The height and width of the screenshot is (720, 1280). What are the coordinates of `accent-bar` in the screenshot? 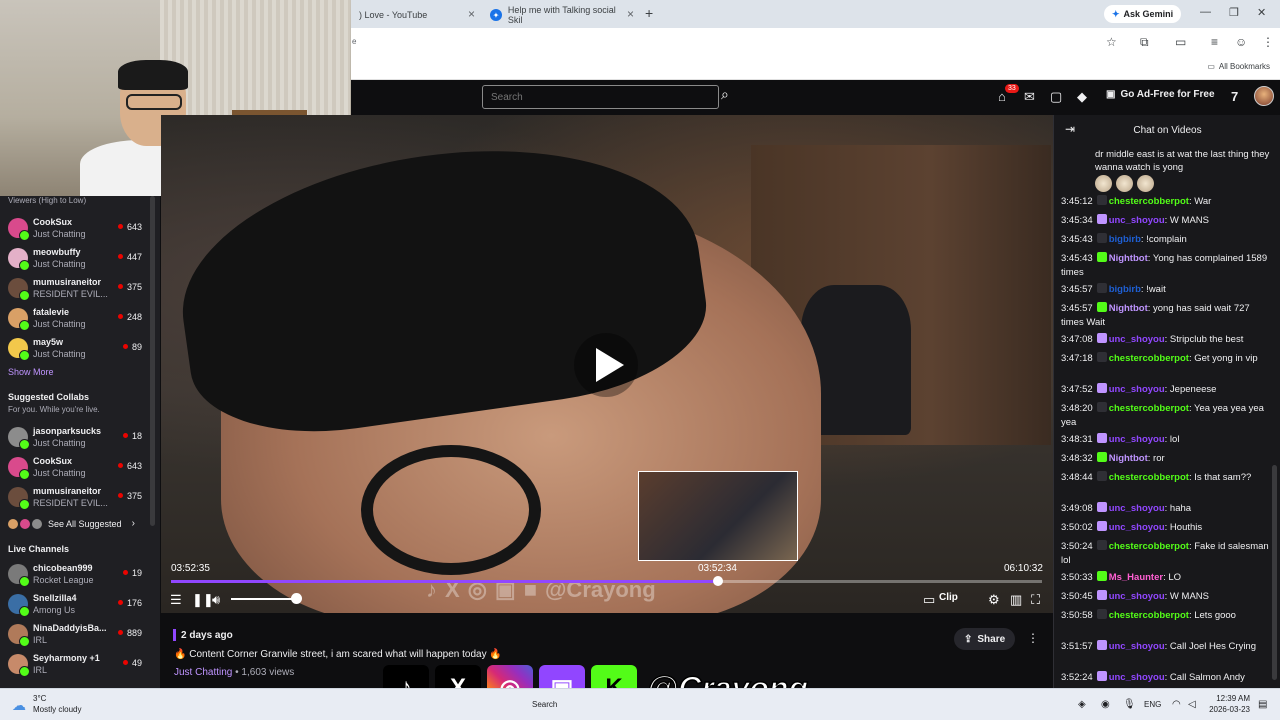 It's located at (174, 635).